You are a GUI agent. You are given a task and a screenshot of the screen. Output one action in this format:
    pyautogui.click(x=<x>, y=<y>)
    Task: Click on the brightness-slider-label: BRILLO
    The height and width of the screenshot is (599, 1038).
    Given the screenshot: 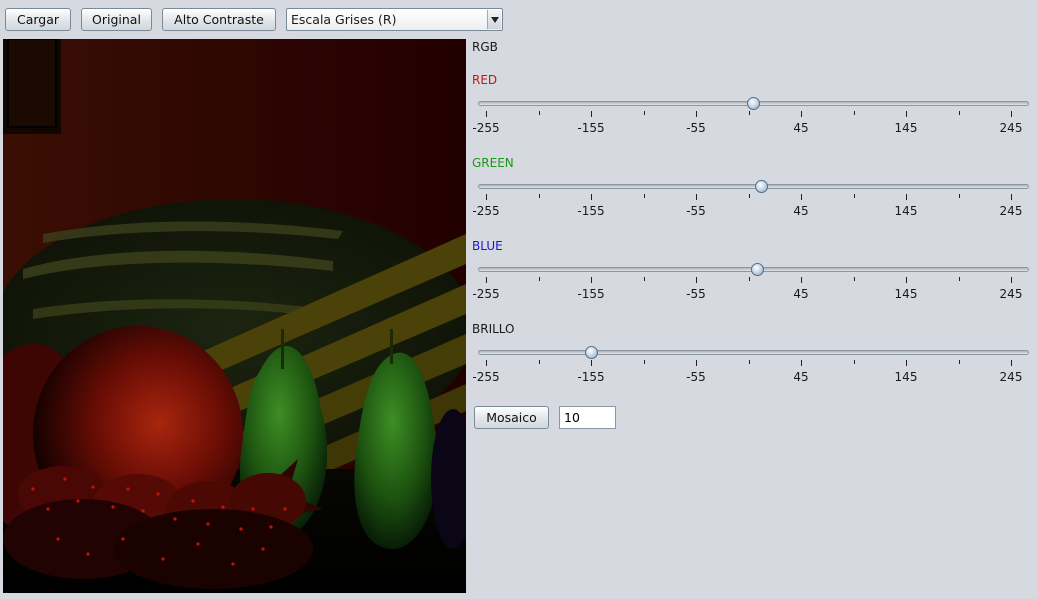 What is the action you would take?
    pyautogui.click(x=493, y=329)
    